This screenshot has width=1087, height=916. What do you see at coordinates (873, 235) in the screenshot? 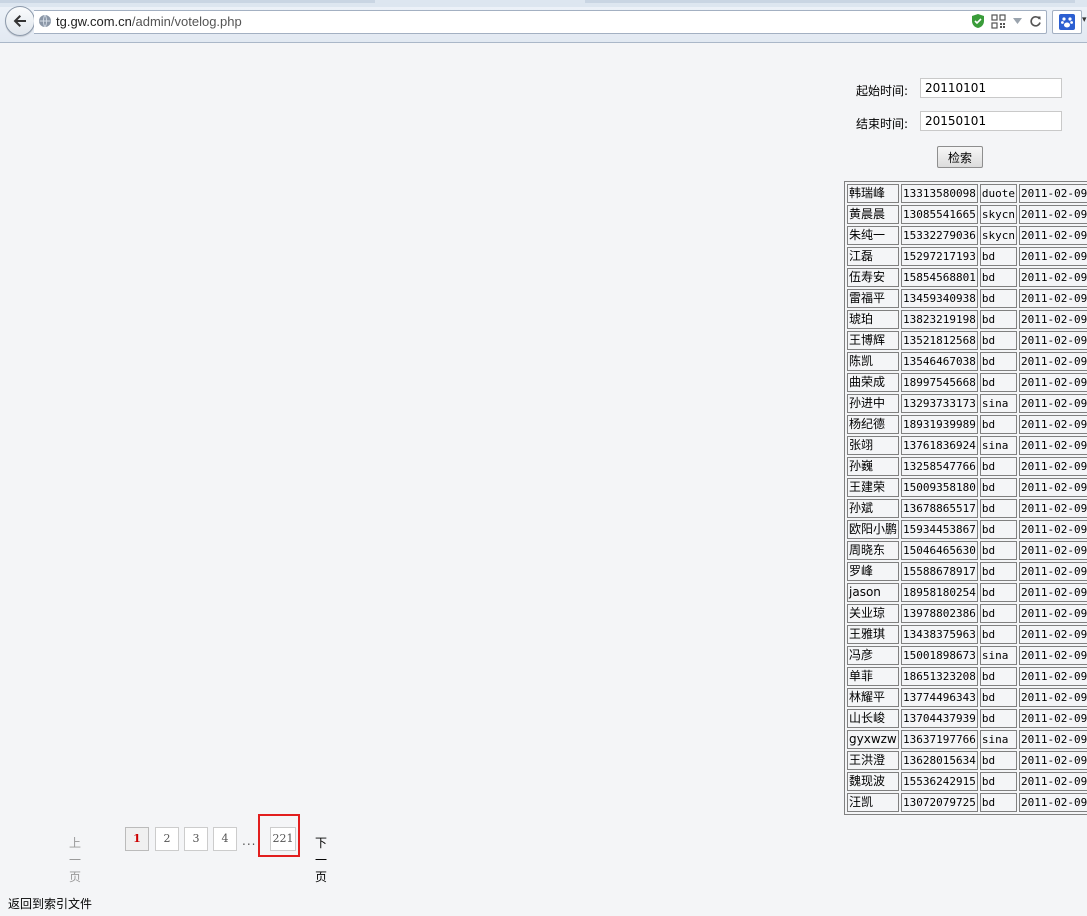
I see `voter-name-cell: 朱纯一` at bounding box center [873, 235].